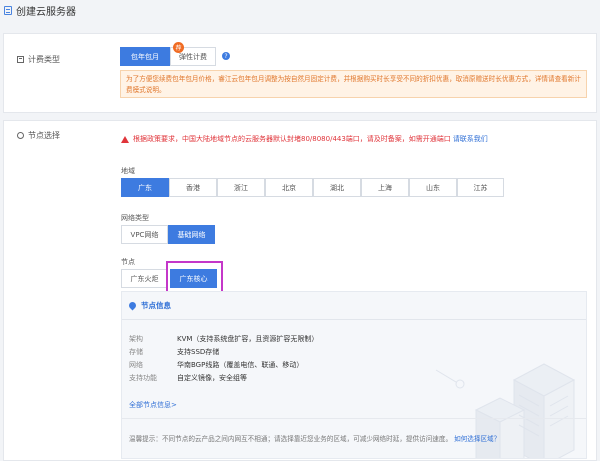 The width and height of the screenshot is (600, 461). What do you see at coordinates (433, 187) in the screenshot?
I see `region-shandong: 山东` at bounding box center [433, 187].